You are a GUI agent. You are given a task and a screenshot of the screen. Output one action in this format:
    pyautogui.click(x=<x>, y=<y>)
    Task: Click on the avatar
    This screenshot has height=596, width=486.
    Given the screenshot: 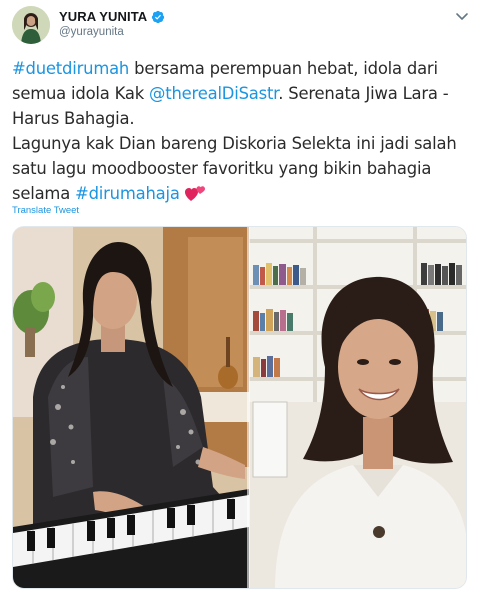 What is the action you would take?
    pyautogui.click(x=31, y=25)
    